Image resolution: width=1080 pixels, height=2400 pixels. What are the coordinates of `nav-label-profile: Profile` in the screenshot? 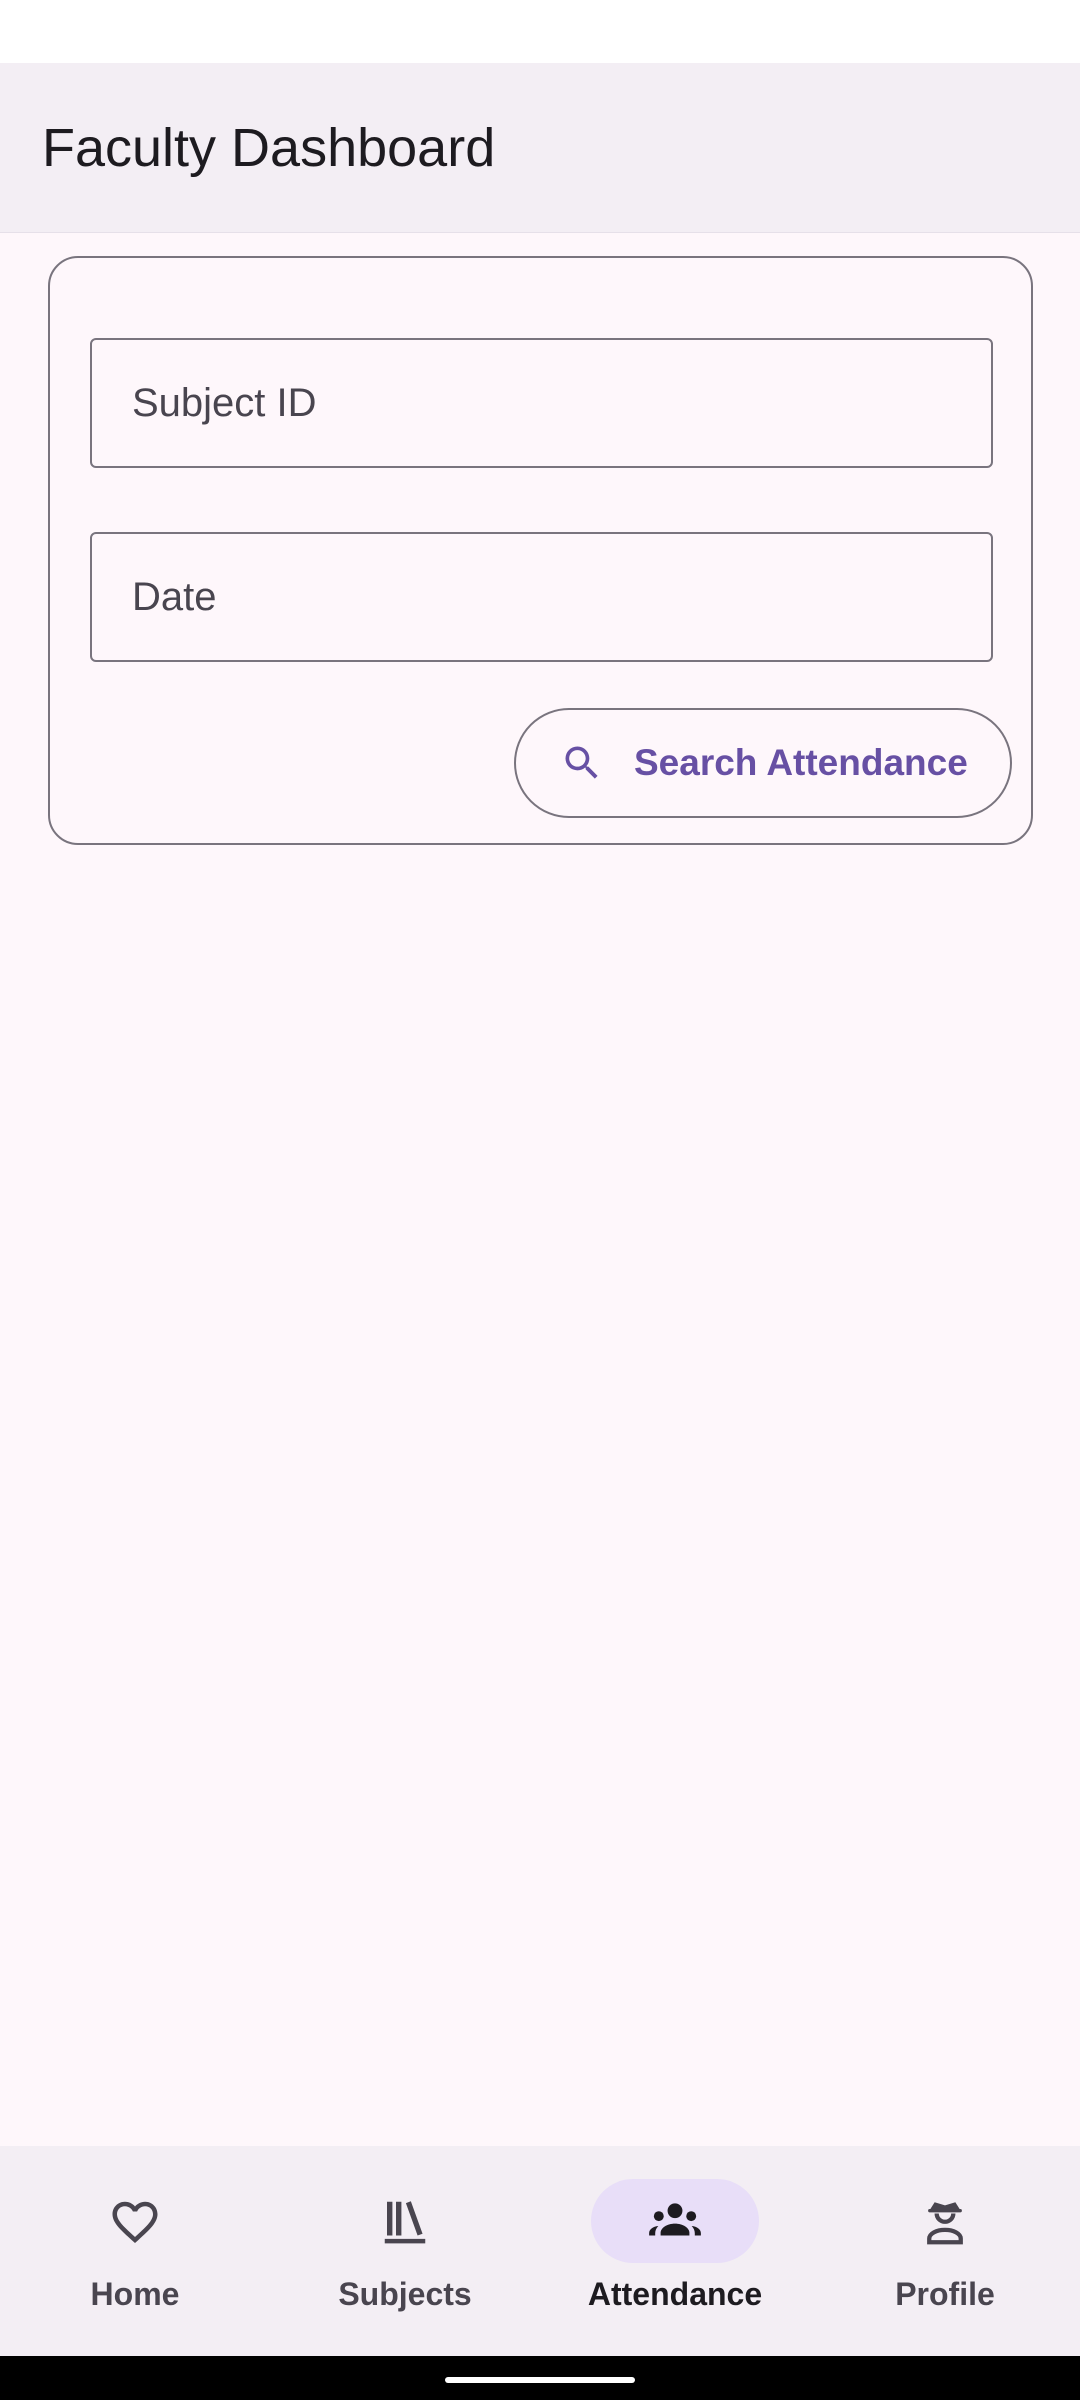 It's located at (945, 2294).